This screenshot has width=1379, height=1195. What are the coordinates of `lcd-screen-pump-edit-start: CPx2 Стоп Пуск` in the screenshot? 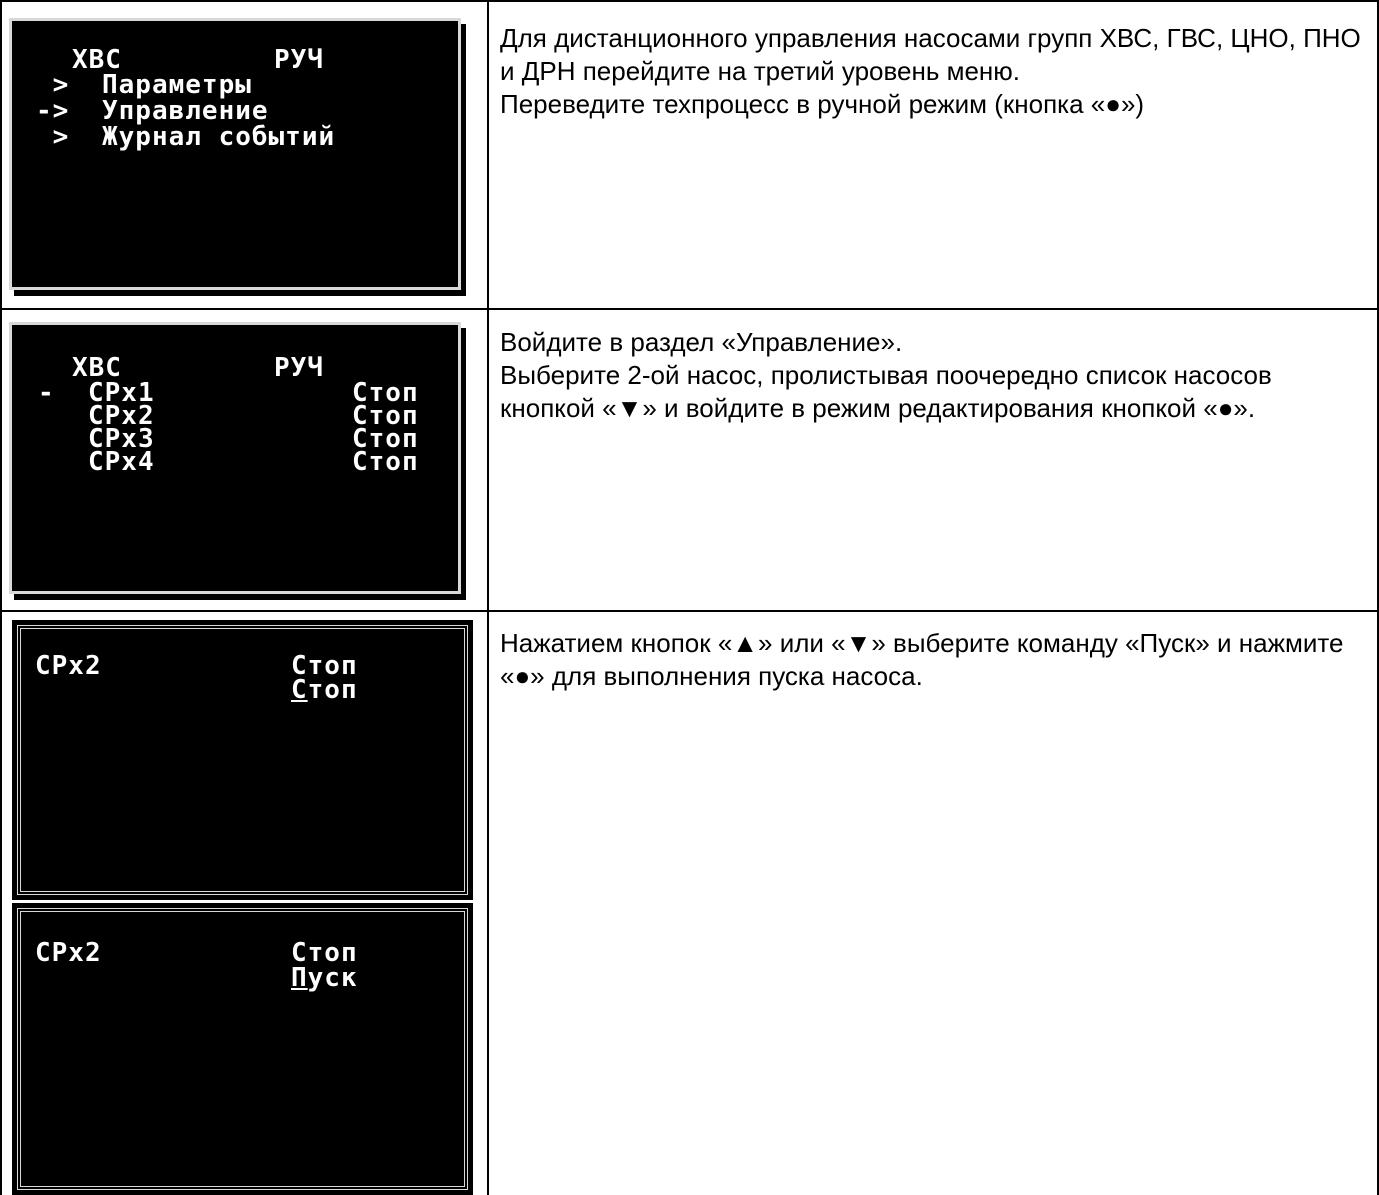 It's located at (242, 1049).